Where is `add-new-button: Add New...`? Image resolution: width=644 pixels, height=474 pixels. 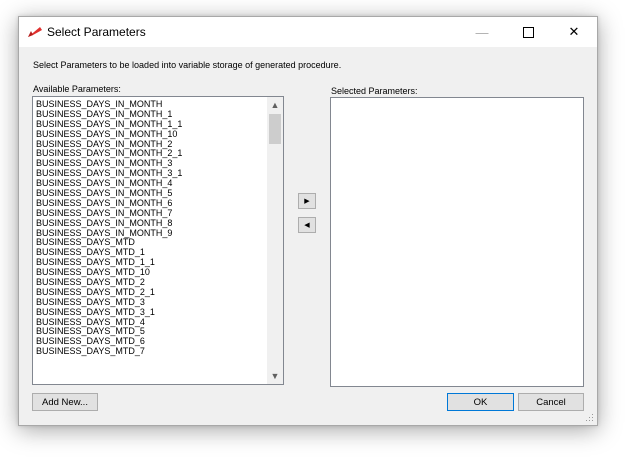
add-new-button: Add New... is located at coordinates (65, 402).